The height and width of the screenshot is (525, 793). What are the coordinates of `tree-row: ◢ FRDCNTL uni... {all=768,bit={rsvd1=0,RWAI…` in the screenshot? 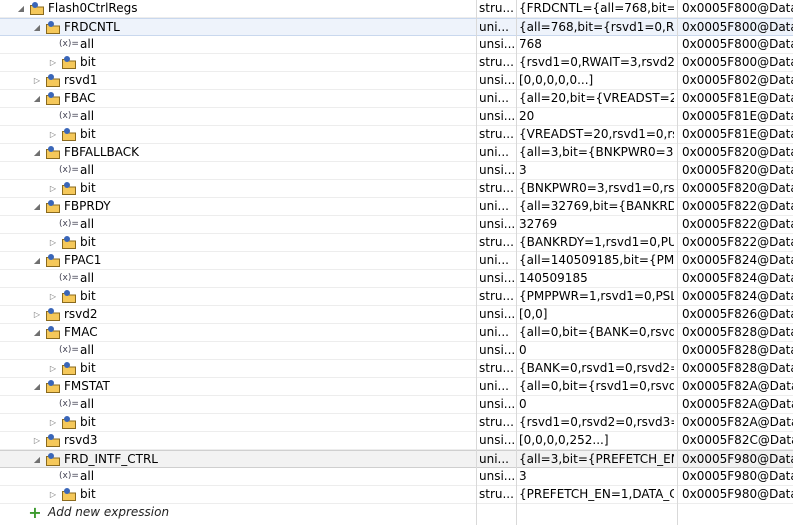 It's located at (396, 27).